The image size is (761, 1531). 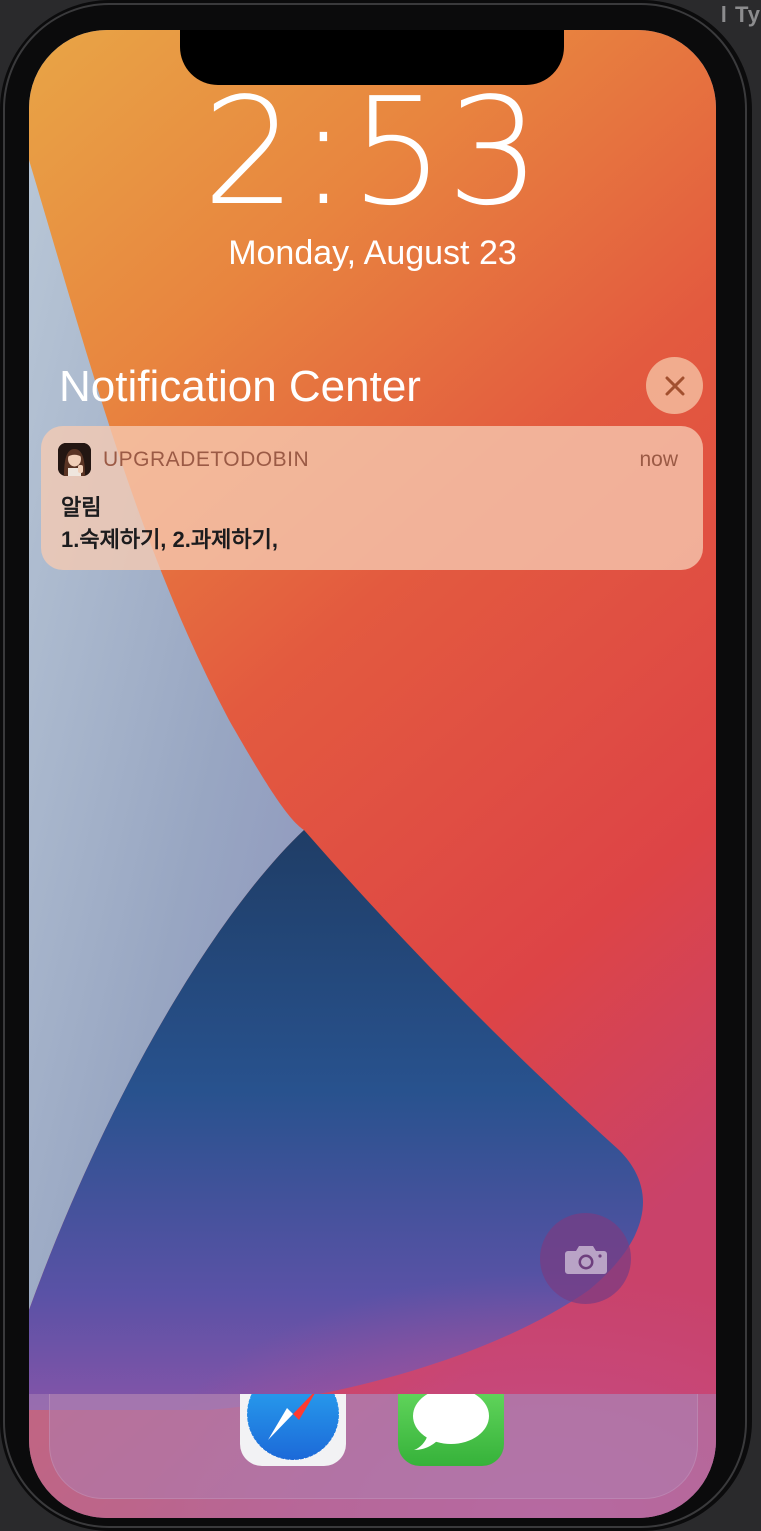 I want to click on lock-screen-date: Monday, August 23, so click(x=372, y=253).